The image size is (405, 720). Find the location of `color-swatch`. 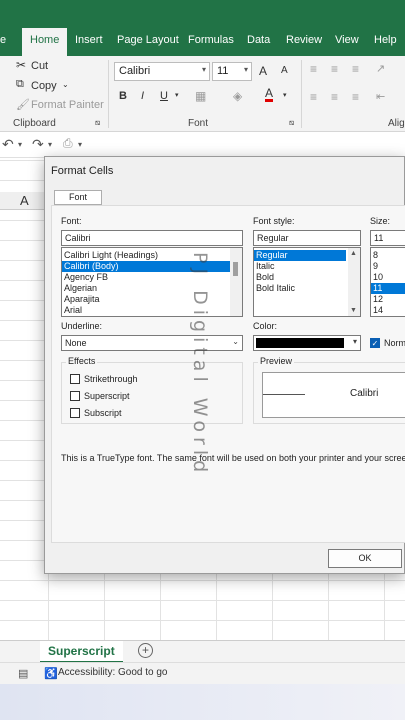

color-swatch is located at coordinates (300, 343).